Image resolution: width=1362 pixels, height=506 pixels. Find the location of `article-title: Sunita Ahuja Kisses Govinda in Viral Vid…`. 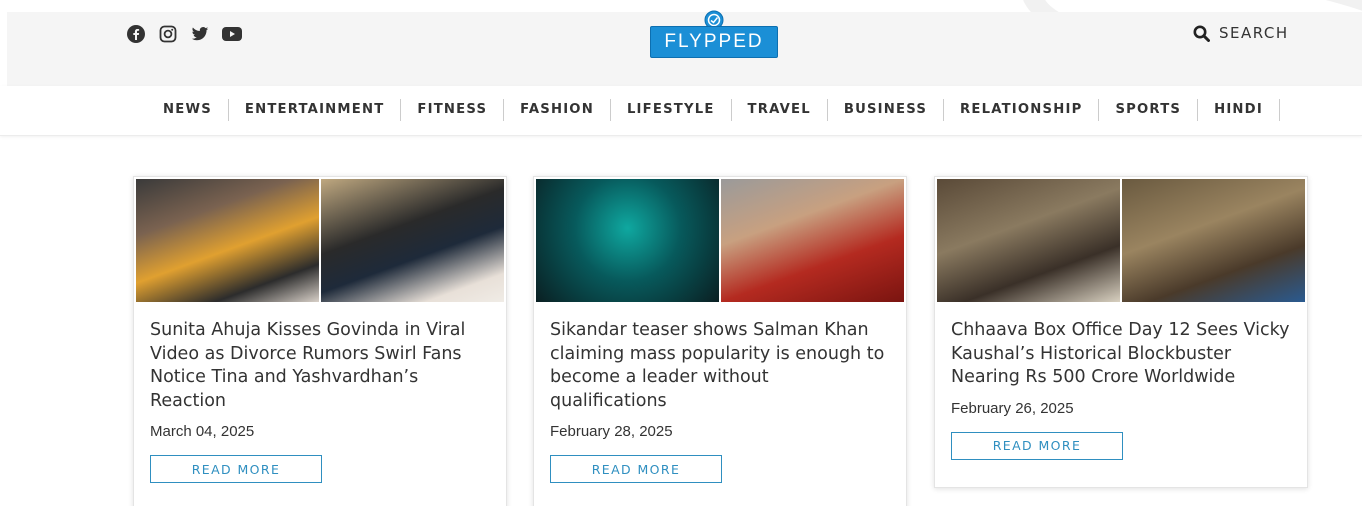

article-title: Sunita Ahuja Kisses Govinda in Viral Vid… is located at coordinates (320, 366).